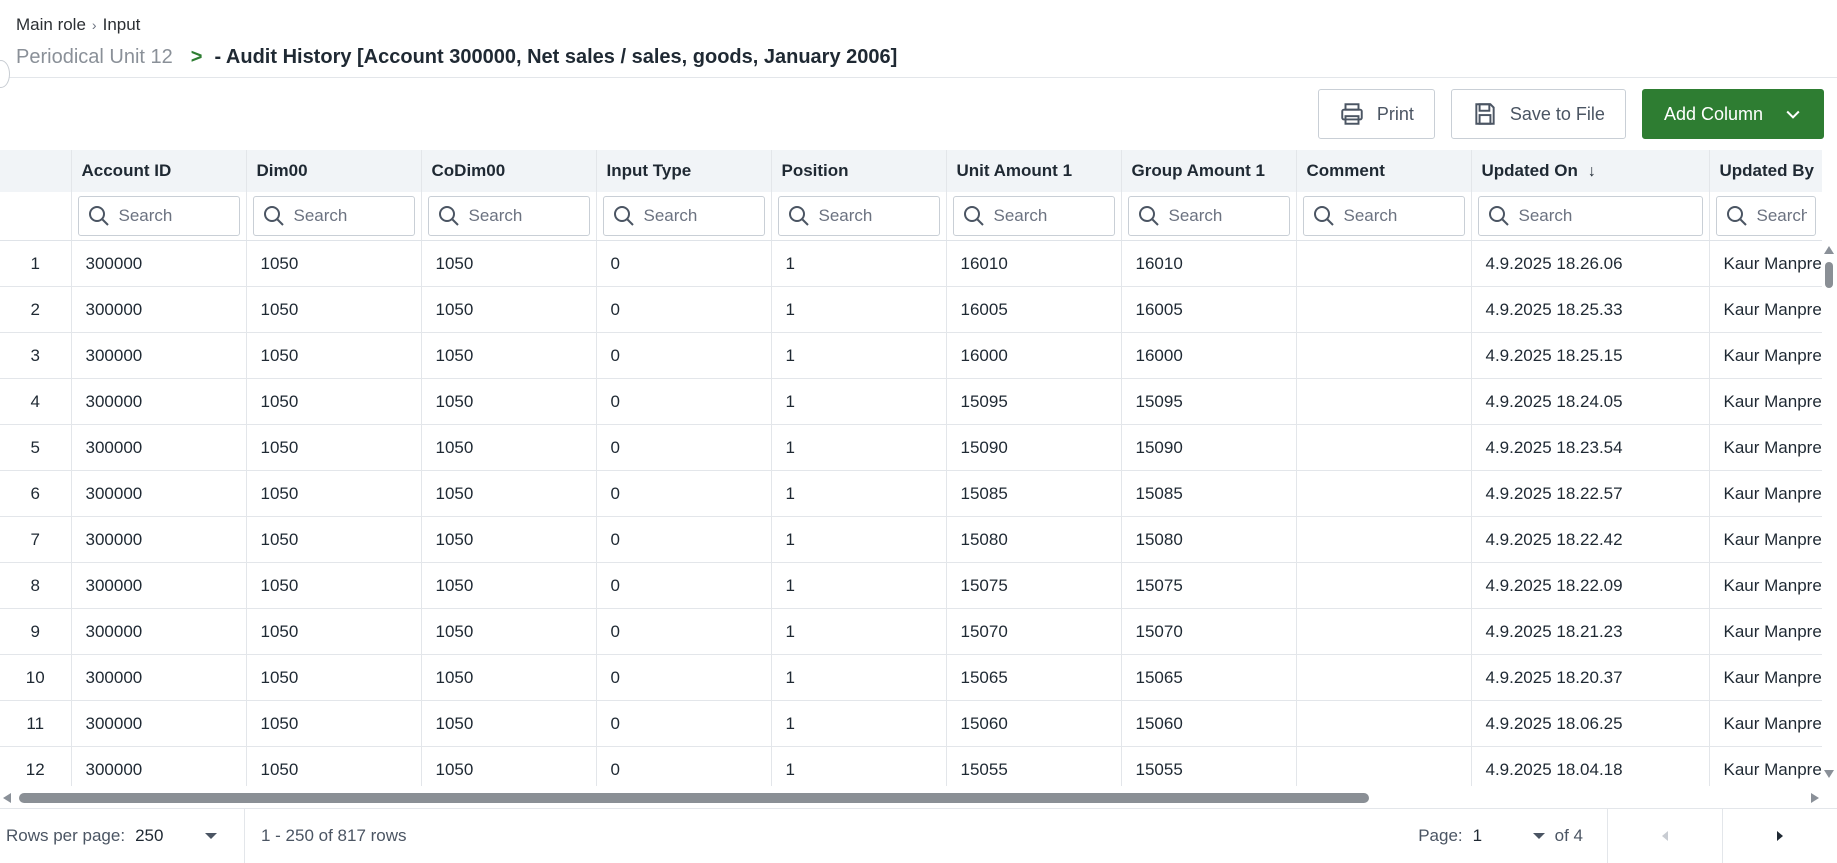 The width and height of the screenshot is (1837, 863). Describe the element at coordinates (684, 171) in the screenshot. I see `column-header-input-type: Input Type` at that location.